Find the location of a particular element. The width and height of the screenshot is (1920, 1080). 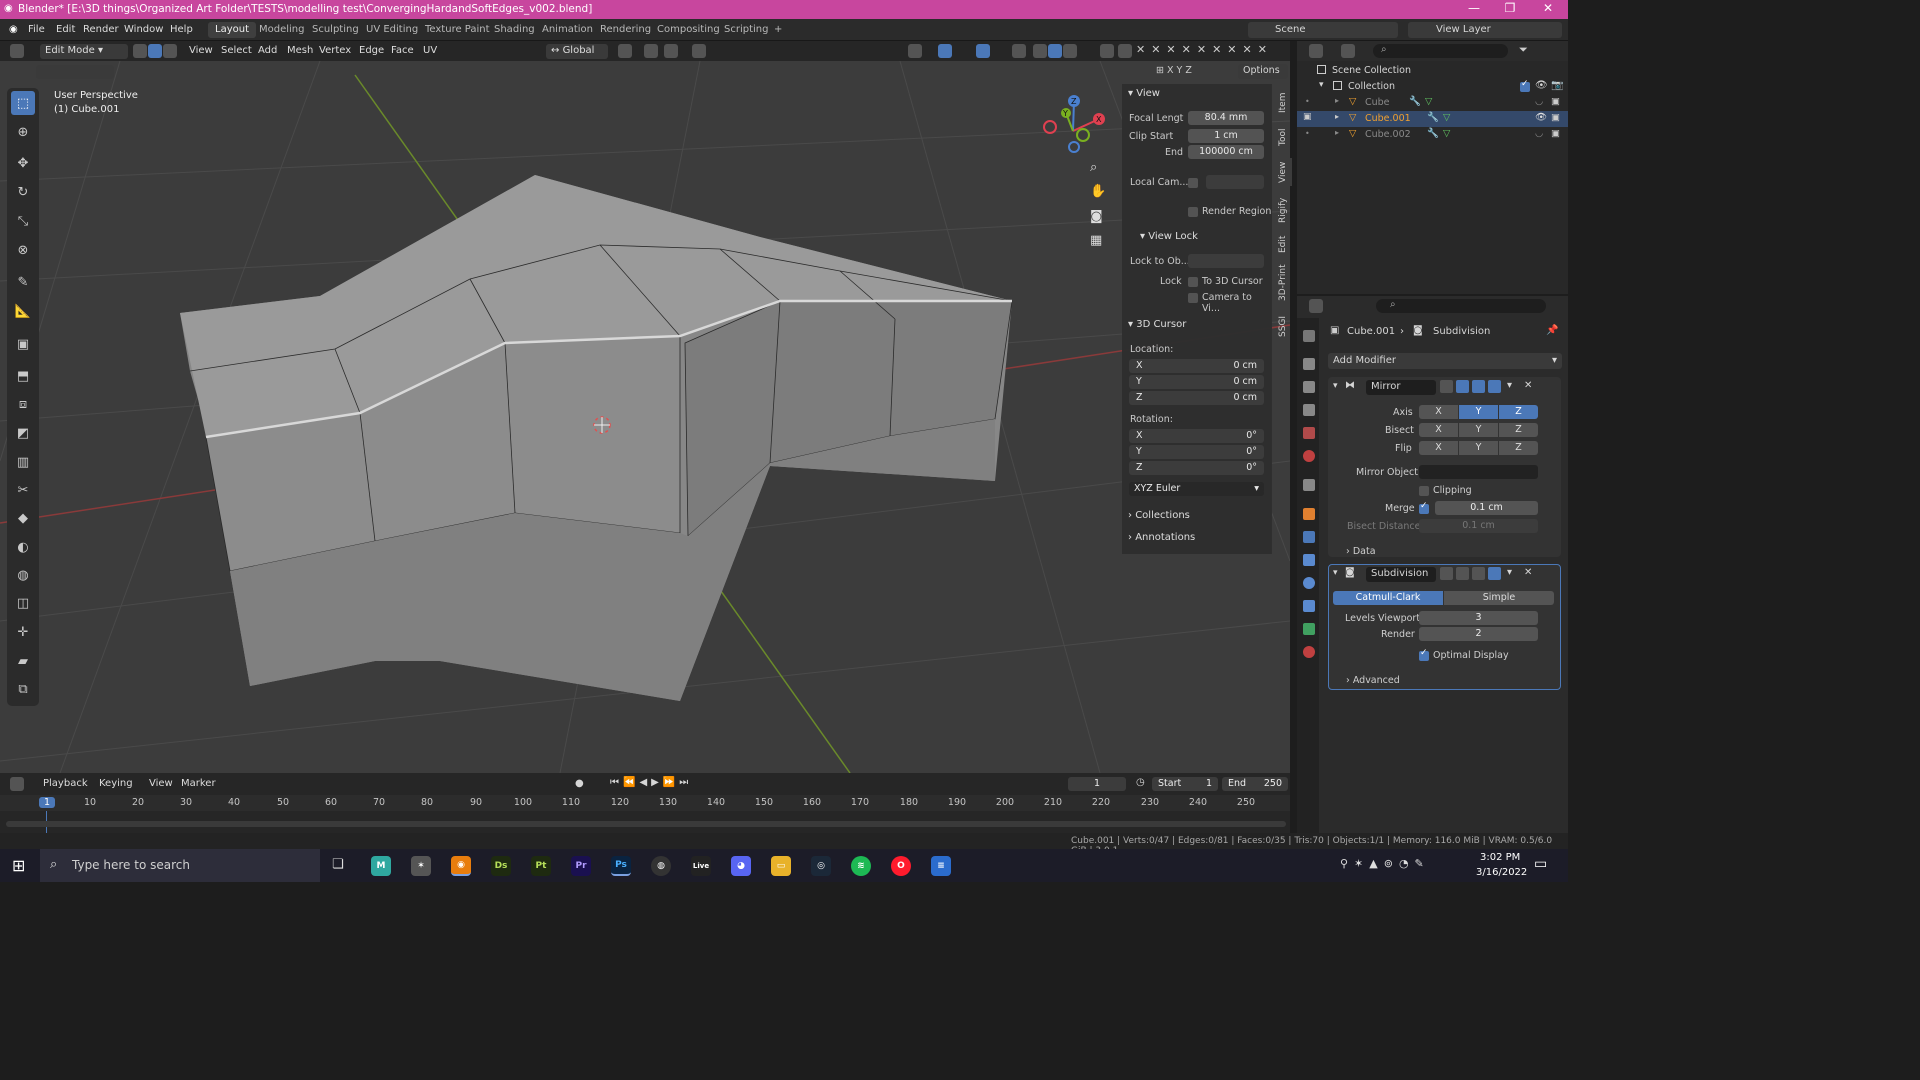

mesh-data-properties-icon is located at coordinates (1309, 629).